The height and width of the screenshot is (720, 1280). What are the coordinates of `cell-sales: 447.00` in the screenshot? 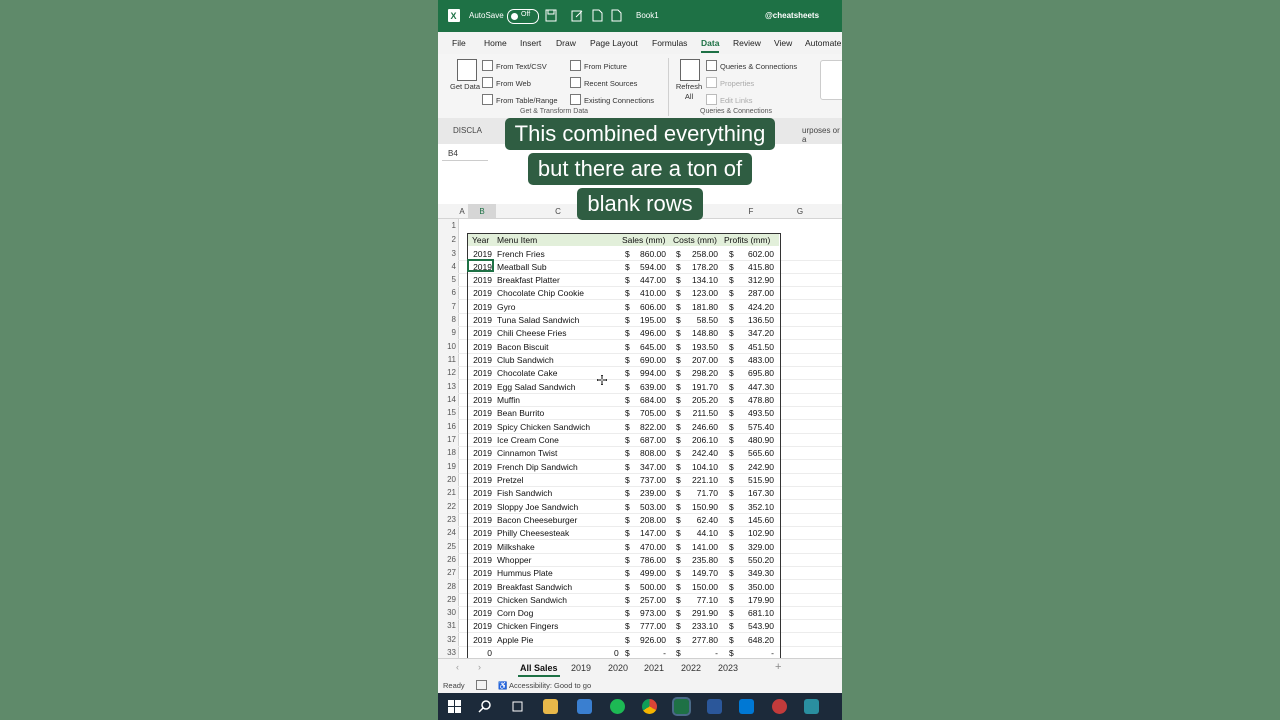 It's located at (649, 280).